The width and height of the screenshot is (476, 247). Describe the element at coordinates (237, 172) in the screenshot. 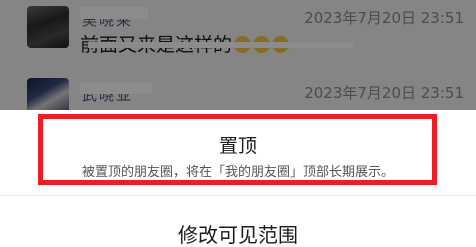

I see `pin-description: 被置顶的朋友圈，将在「我的朋友圈」顶部长期展示。` at that location.